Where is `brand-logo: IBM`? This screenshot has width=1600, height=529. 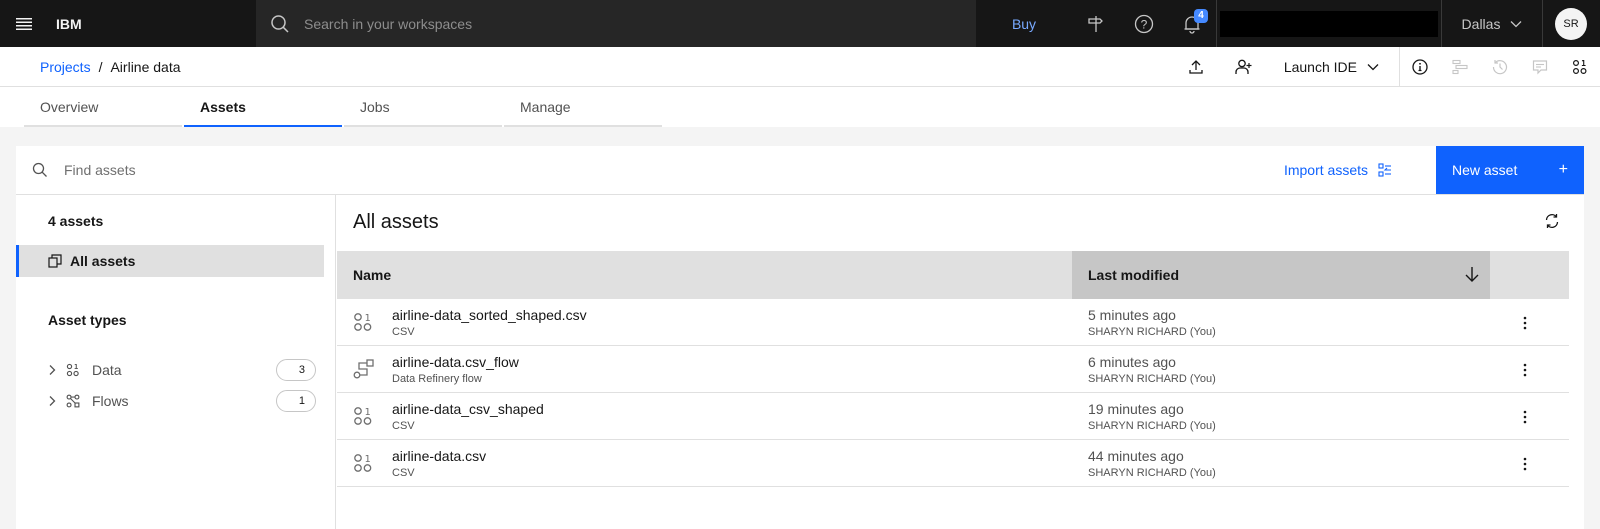
brand-logo: IBM is located at coordinates (156, 24).